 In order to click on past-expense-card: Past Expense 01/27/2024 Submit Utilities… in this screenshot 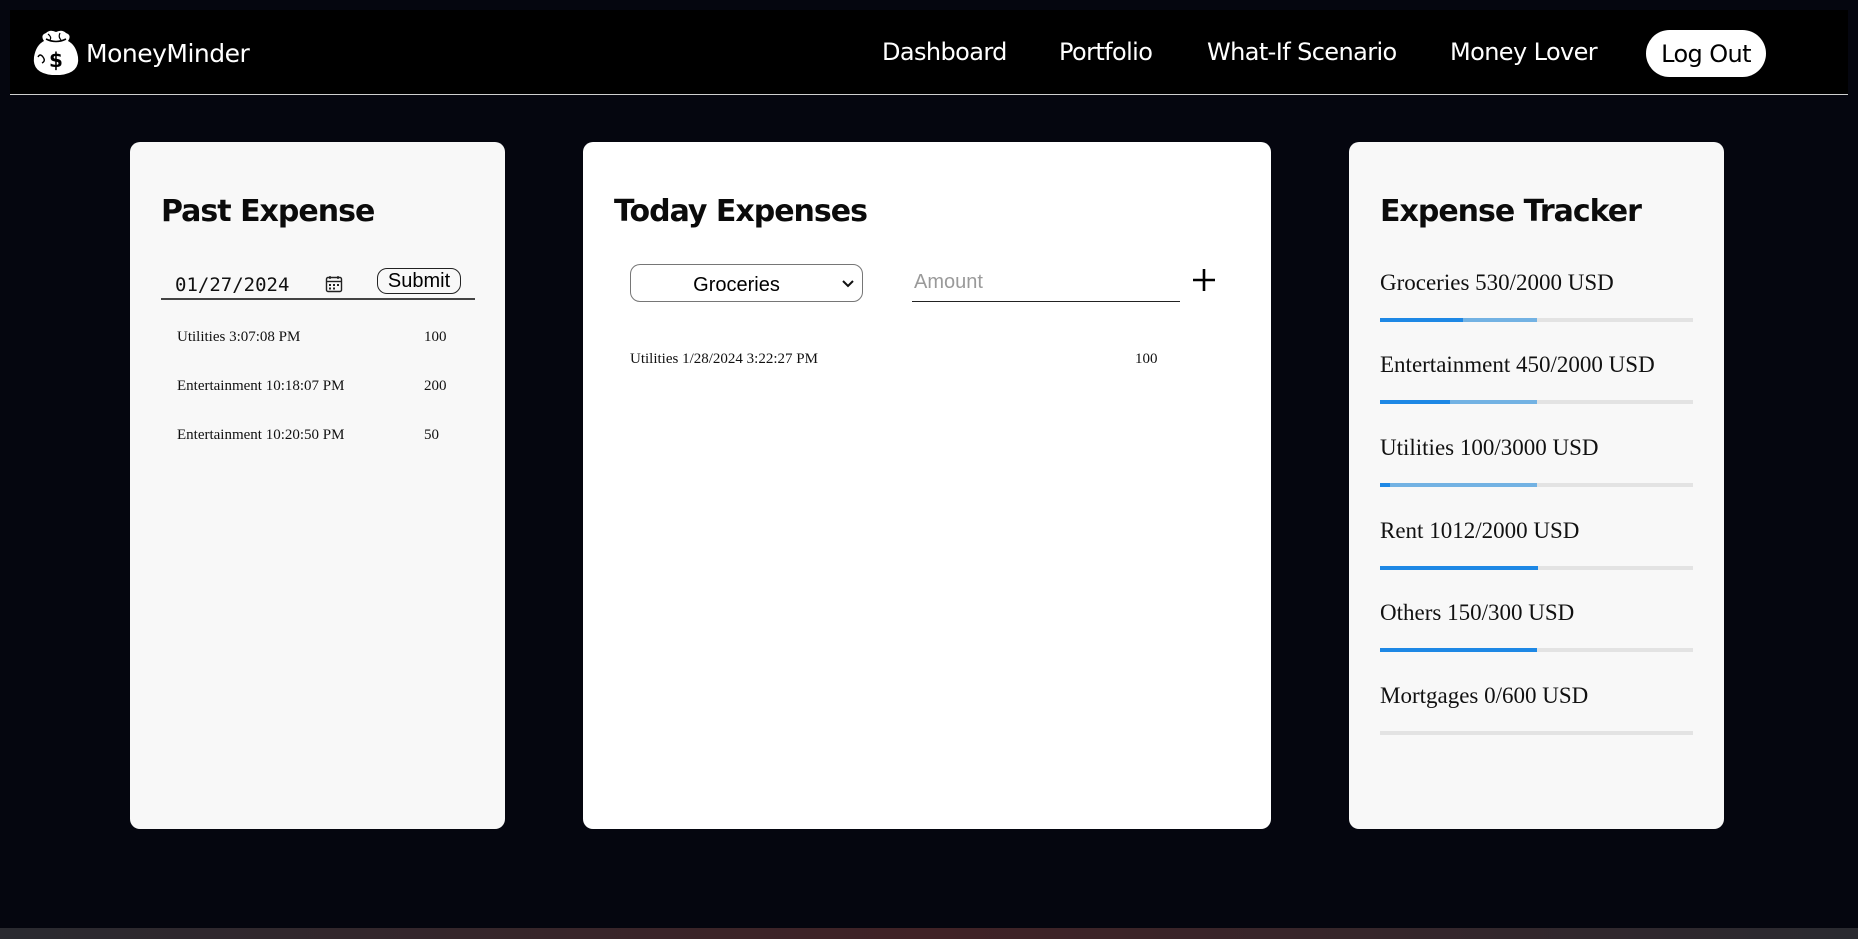, I will do `click(317, 485)`.